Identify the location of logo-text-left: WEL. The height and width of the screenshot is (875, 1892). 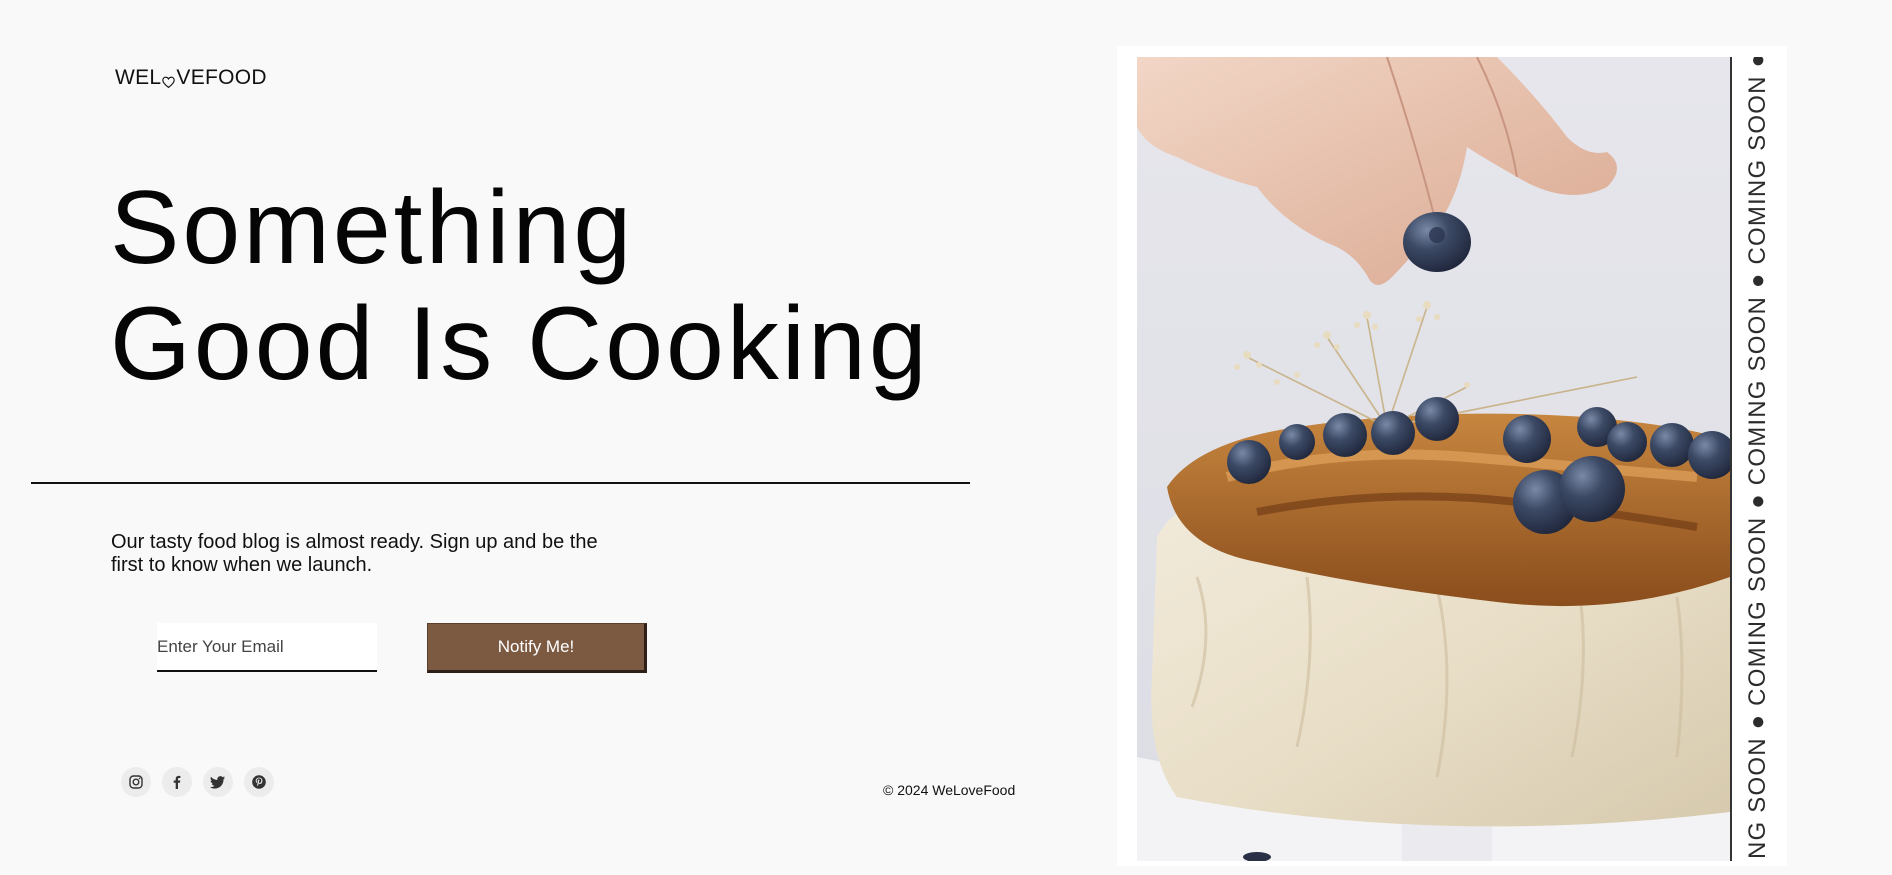
(138, 77).